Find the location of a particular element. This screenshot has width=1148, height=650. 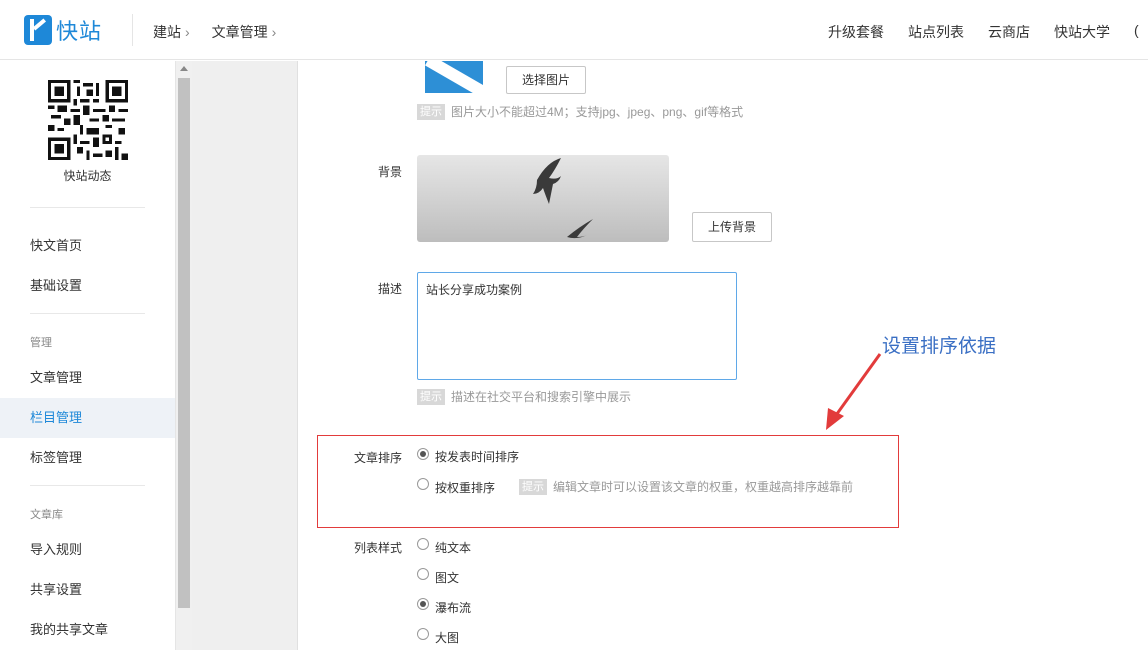

sidebar-item-column-manage: 栏目管理 is located at coordinates (87, 418).